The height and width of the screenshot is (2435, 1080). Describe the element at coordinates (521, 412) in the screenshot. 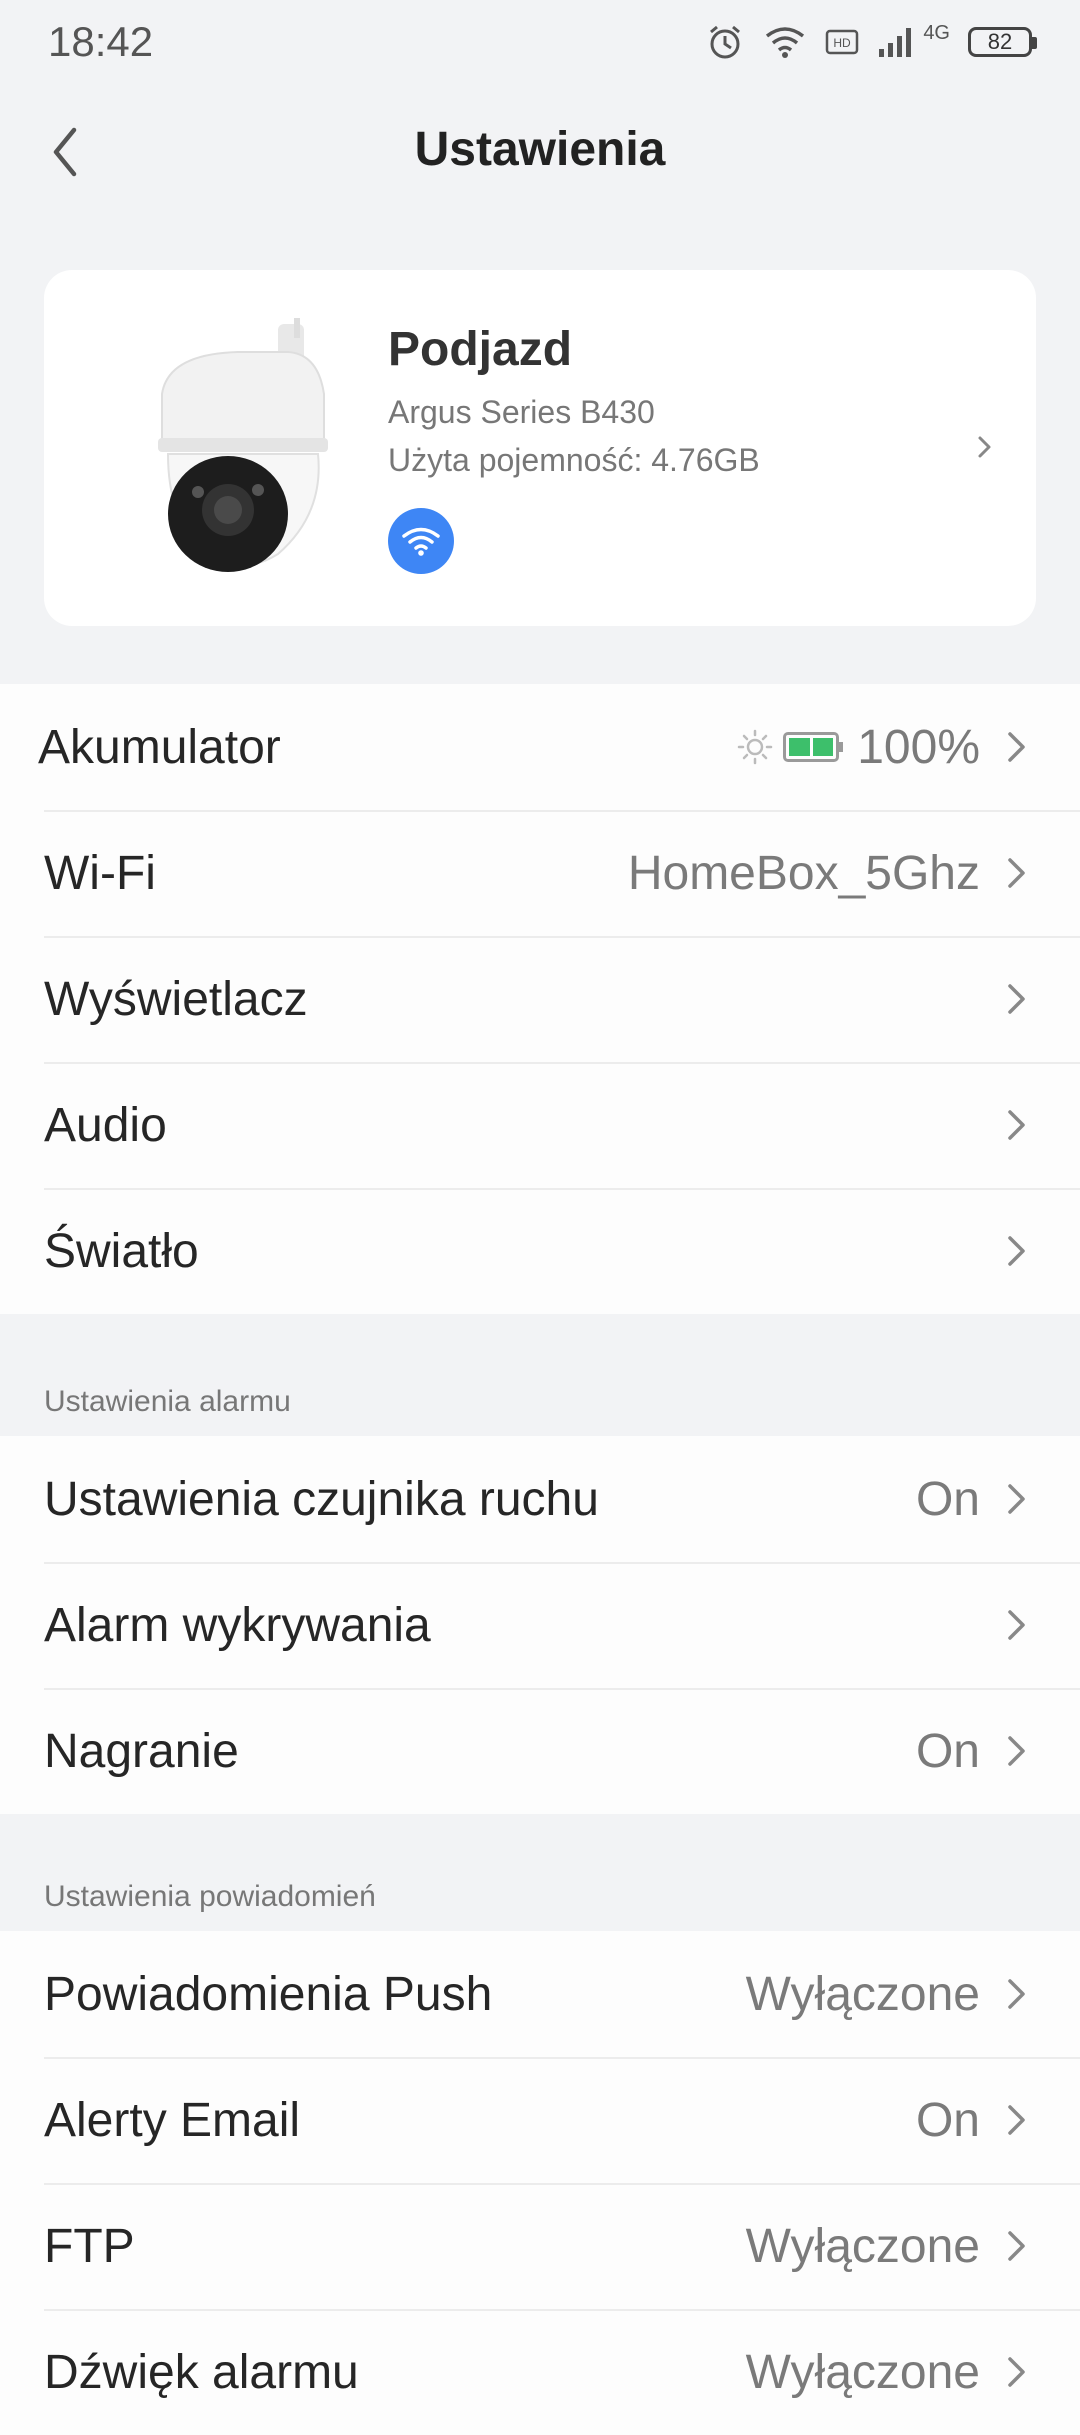

I see `device-model: Argus Series B430` at that location.